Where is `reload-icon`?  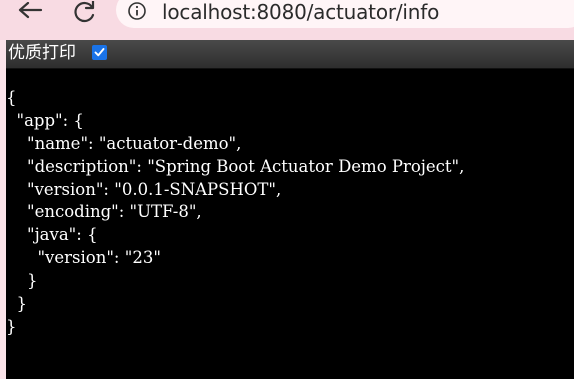
reload-icon is located at coordinates (84, 12).